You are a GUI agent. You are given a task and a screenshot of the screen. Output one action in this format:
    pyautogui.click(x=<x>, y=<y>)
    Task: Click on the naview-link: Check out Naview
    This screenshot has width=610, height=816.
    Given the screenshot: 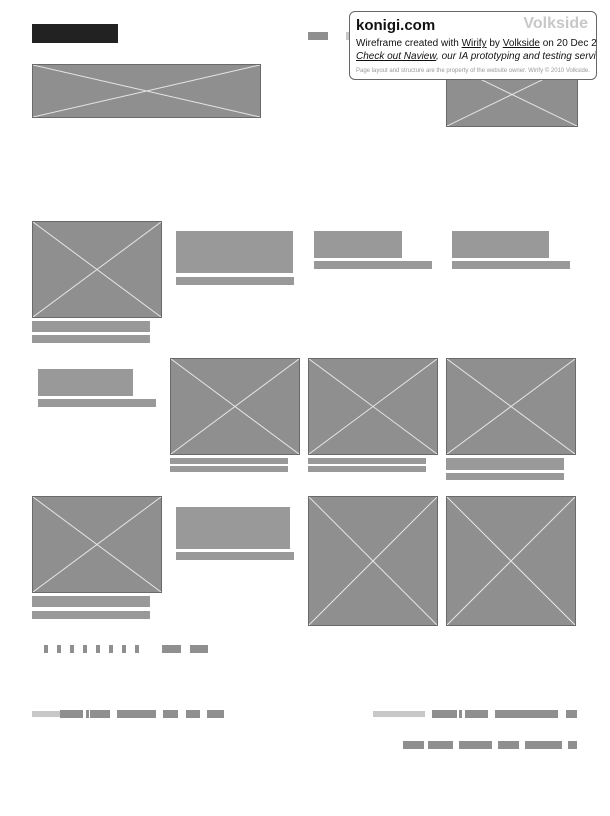 What is the action you would take?
    pyautogui.click(x=396, y=56)
    